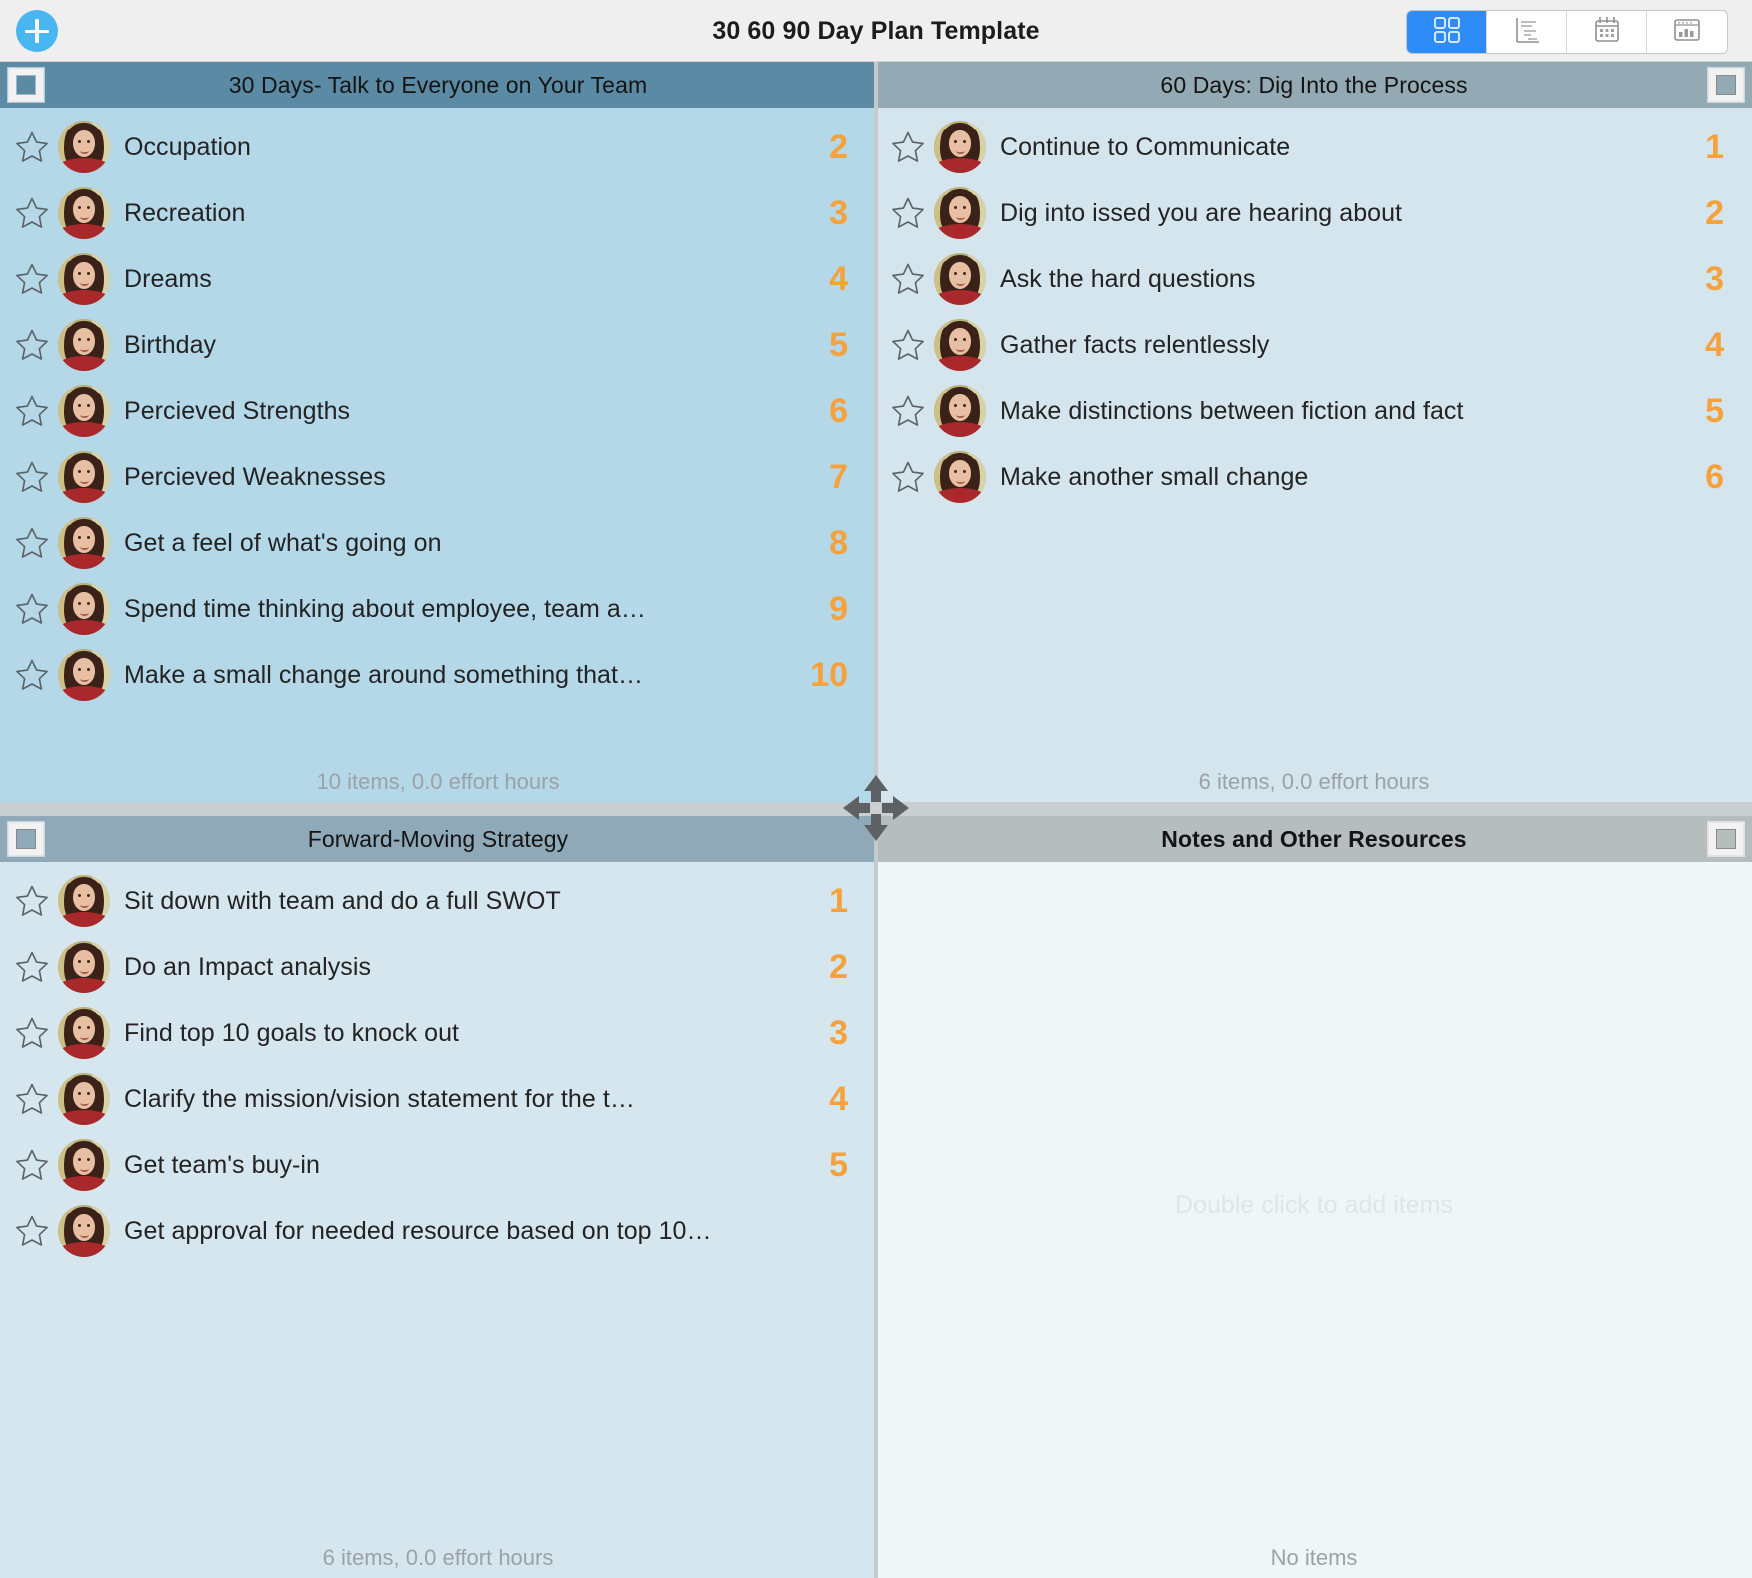 The image size is (1752, 1578). What do you see at coordinates (438, 1165) in the screenshot?
I see `list-item: Get team's buy-in 5` at bounding box center [438, 1165].